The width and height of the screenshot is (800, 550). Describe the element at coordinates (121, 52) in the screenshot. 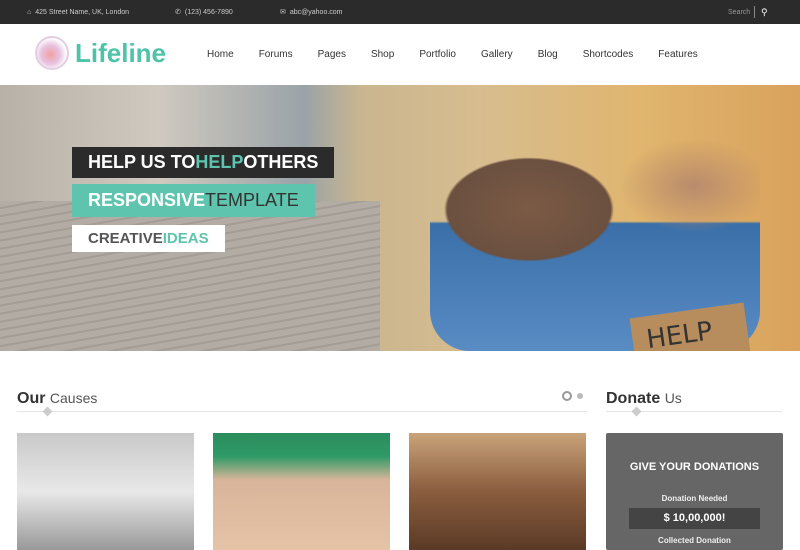

I see `logo-text: Lifeline` at that location.